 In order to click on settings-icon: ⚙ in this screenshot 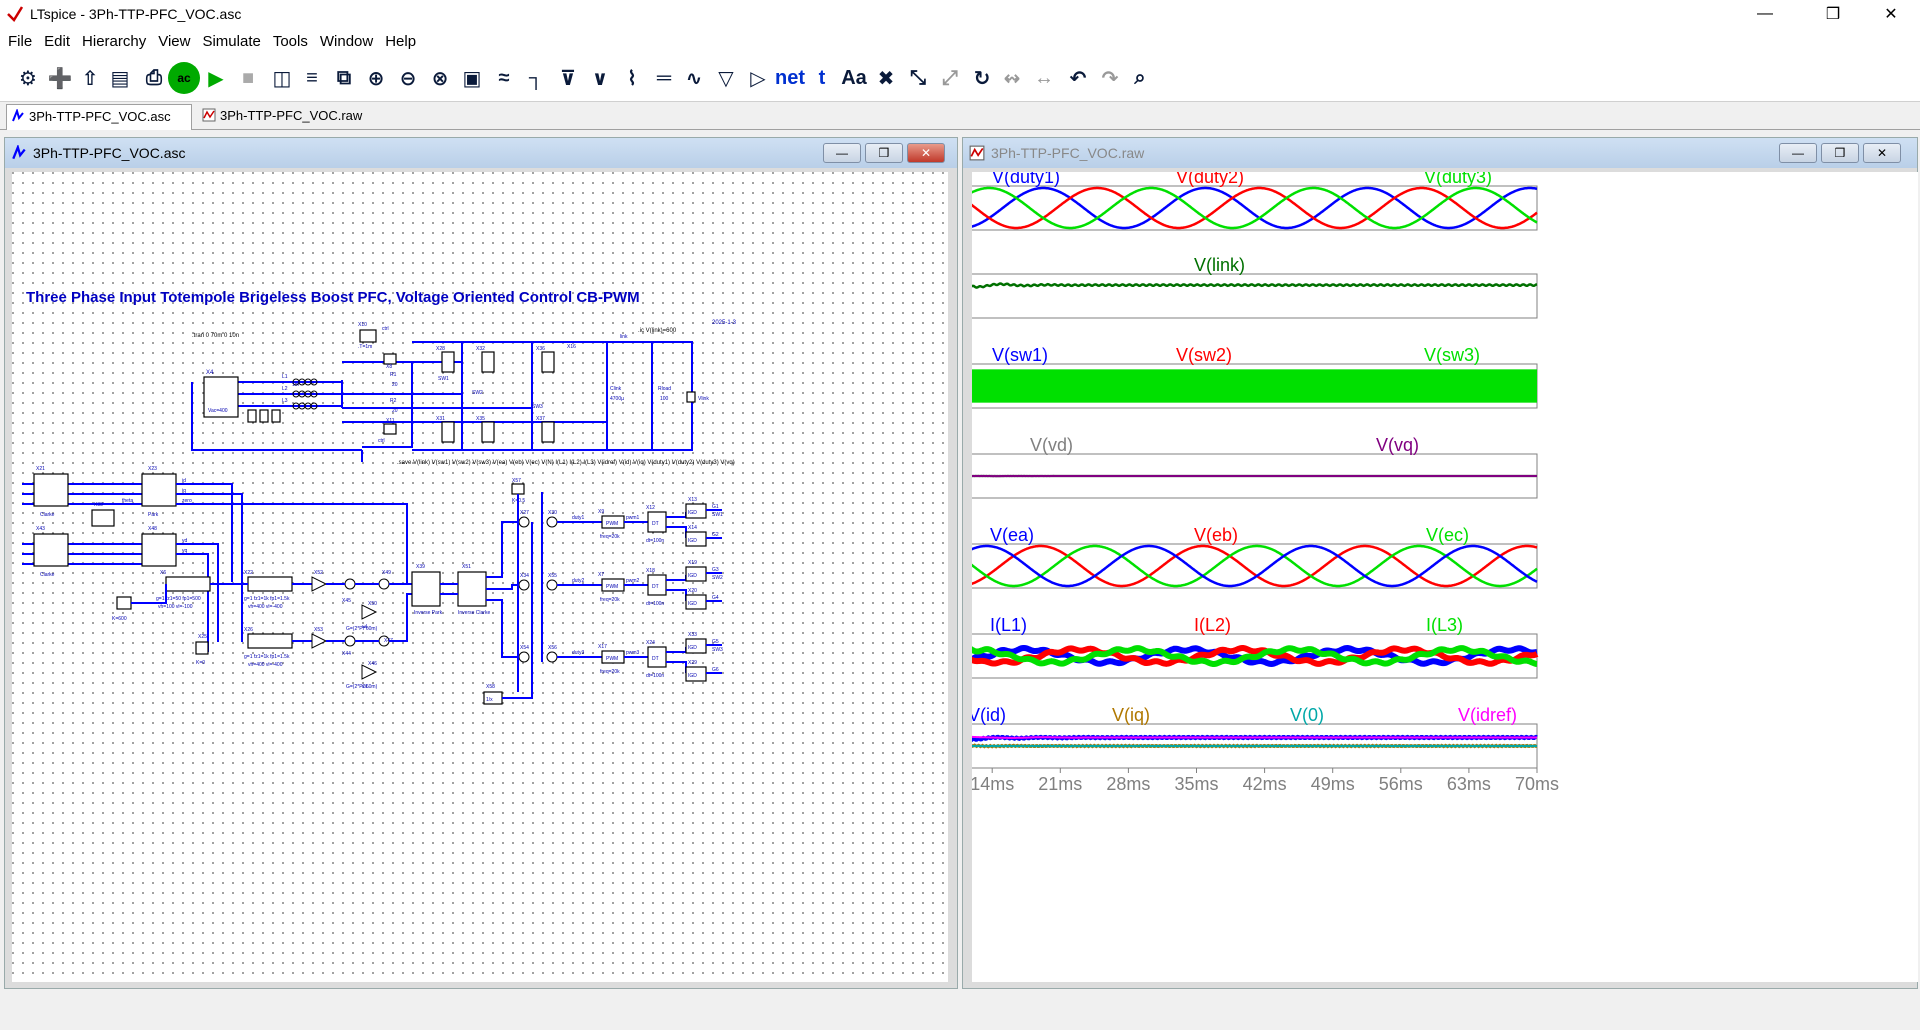, I will do `click(28, 78)`.